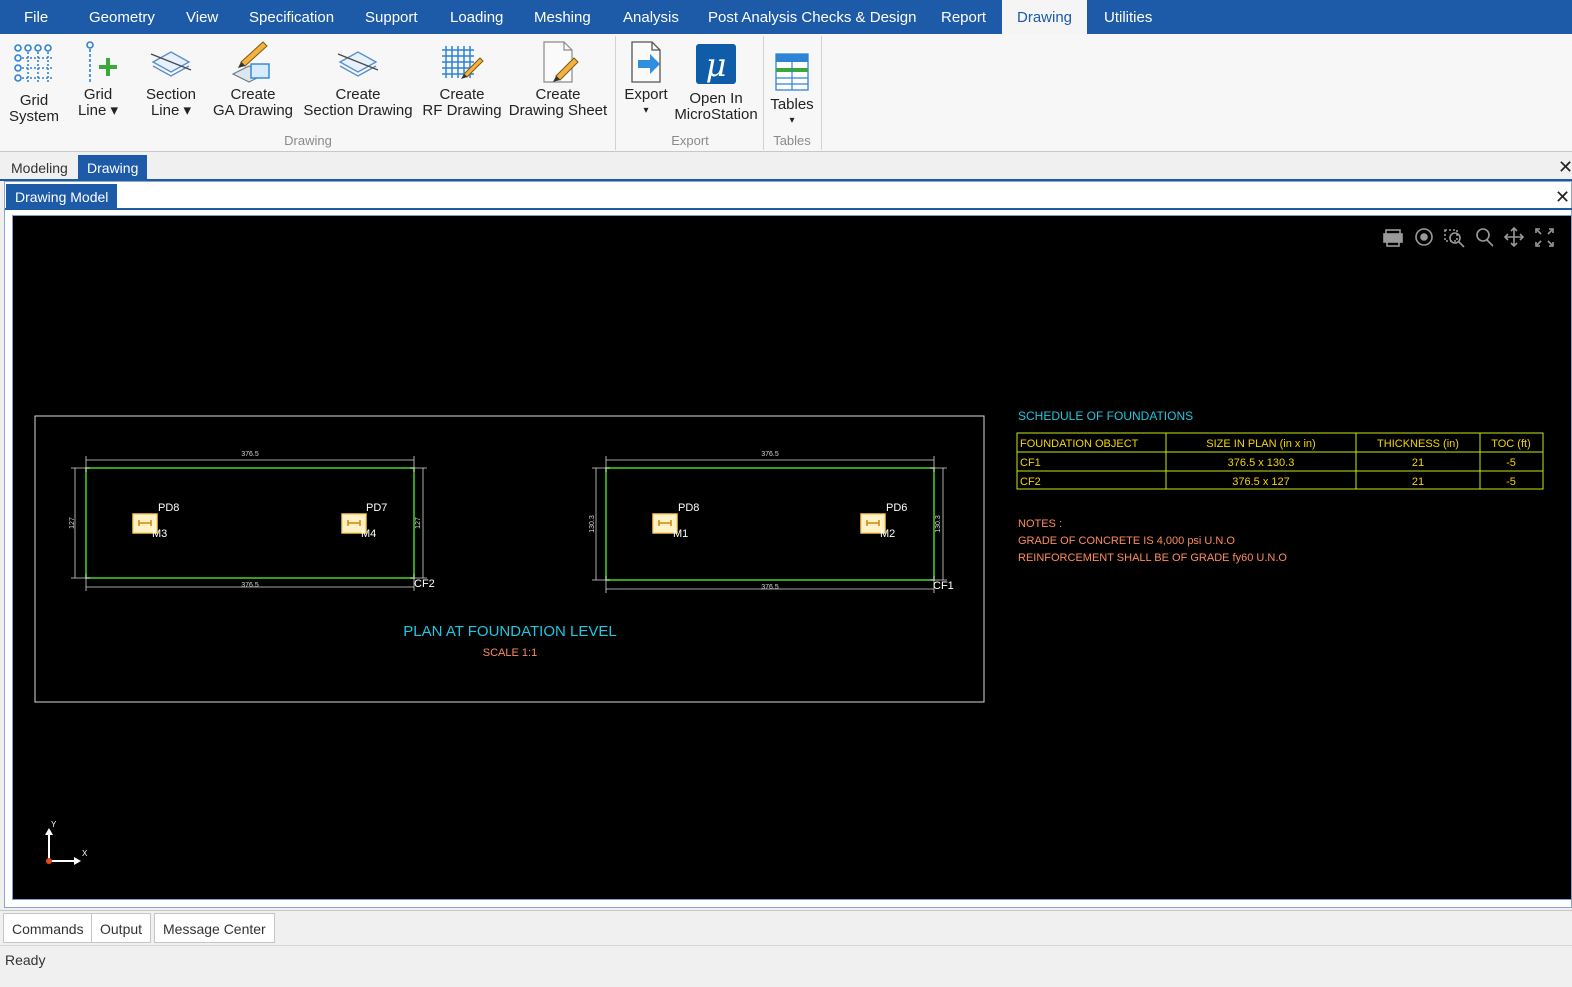  I want to click on microstation-icon: μ, so click(716, 64).